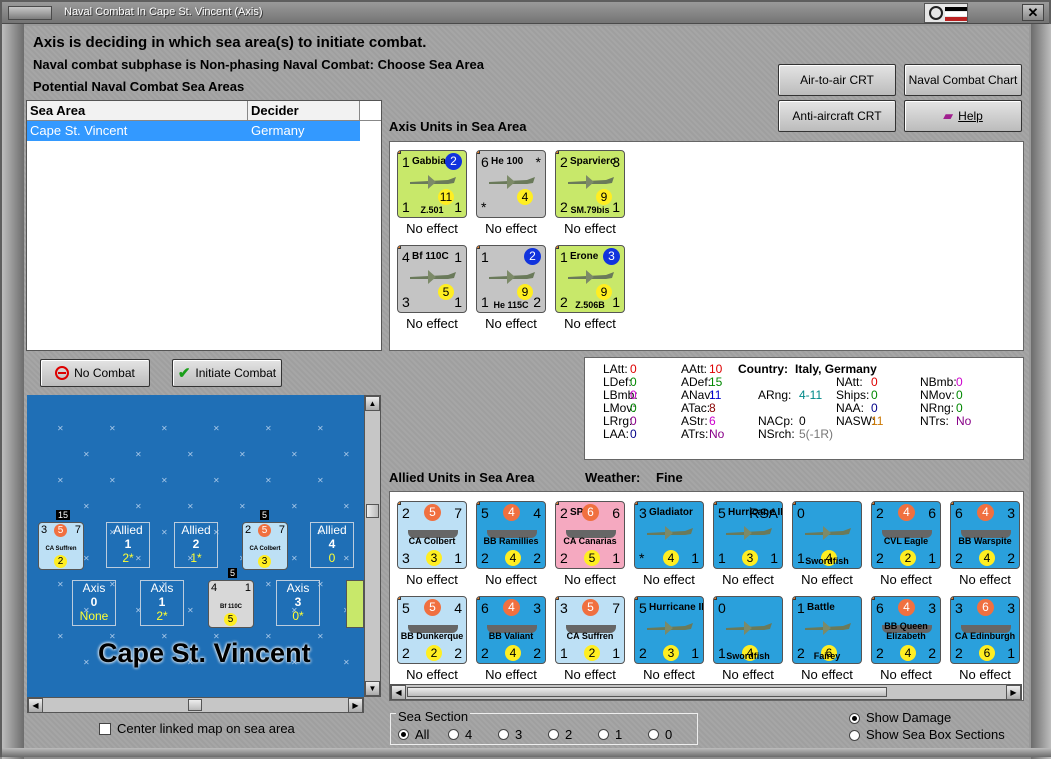 The width and height of the screenshot is (1051, 759). I want to click on counter-tr: 3, so click(932, 608).